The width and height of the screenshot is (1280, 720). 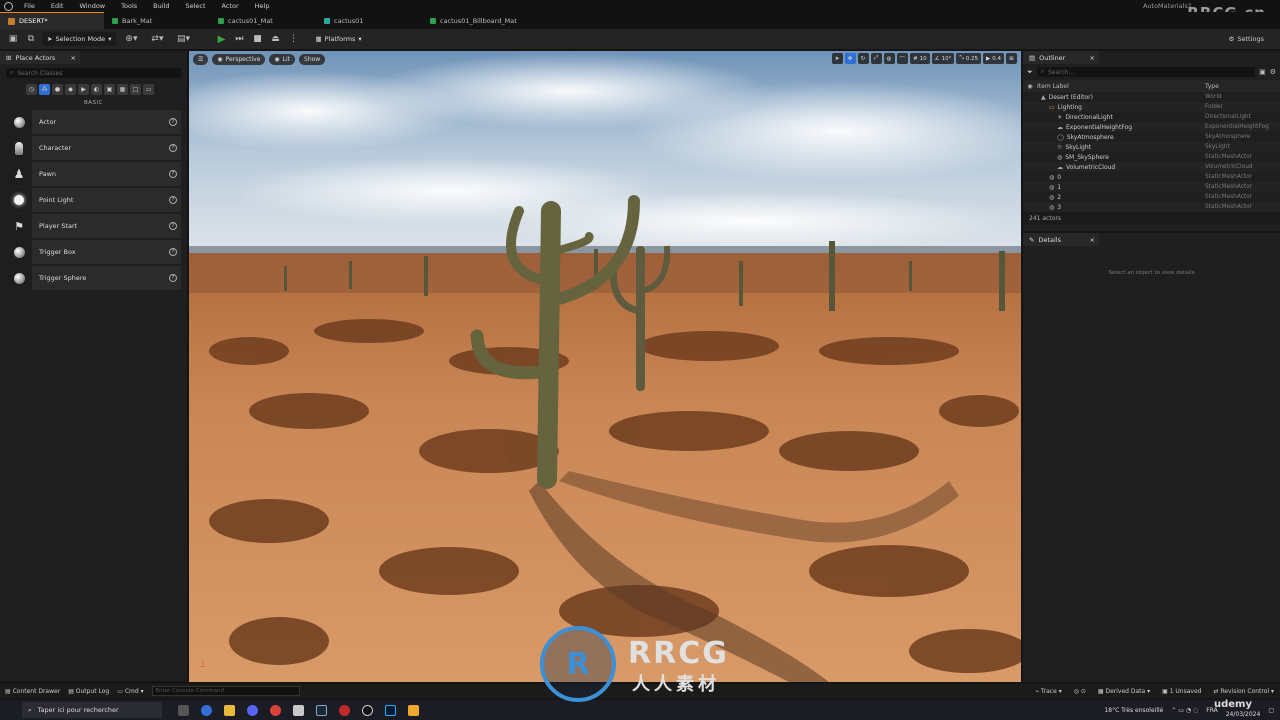 I want to click on actor-item-pawn: ♟ Pawn ?, so click(x=93, y=174).